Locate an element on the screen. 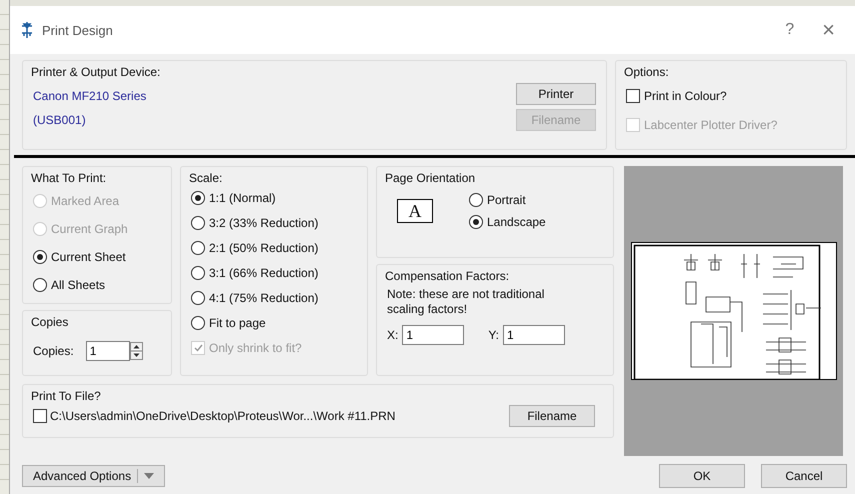 The width and height of the screenshot is (855, 494). close-button: × is located at coordinates (828, 30).